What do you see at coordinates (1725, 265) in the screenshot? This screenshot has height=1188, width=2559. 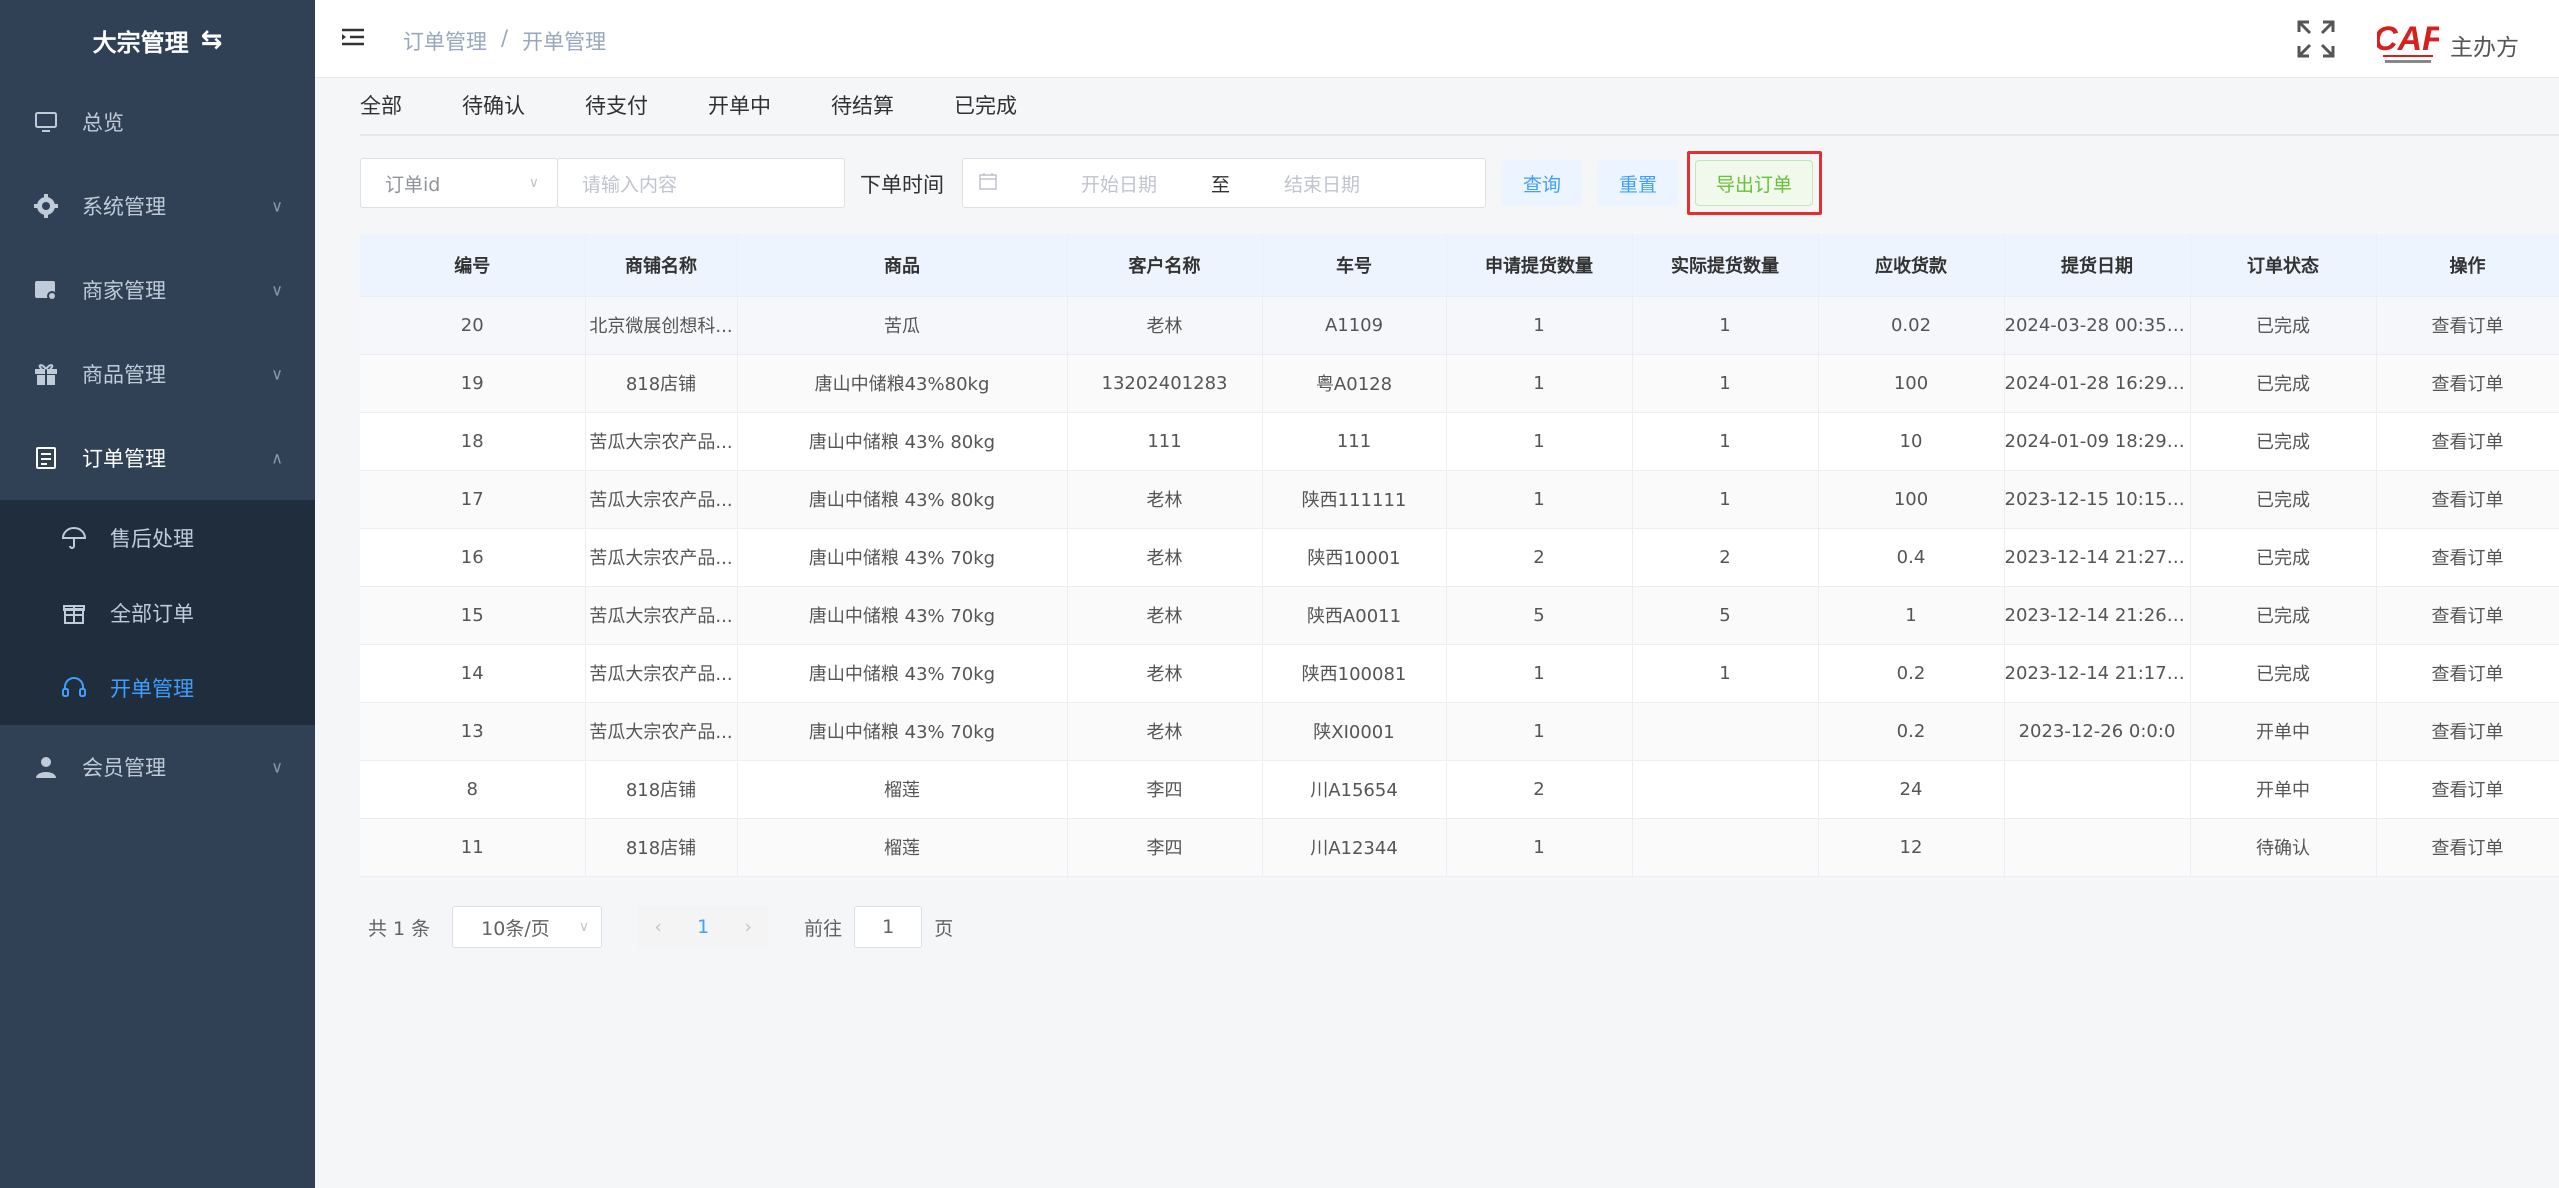 I see `col-act-qty: 实际提货数量` at bounding box center [1725, 265].